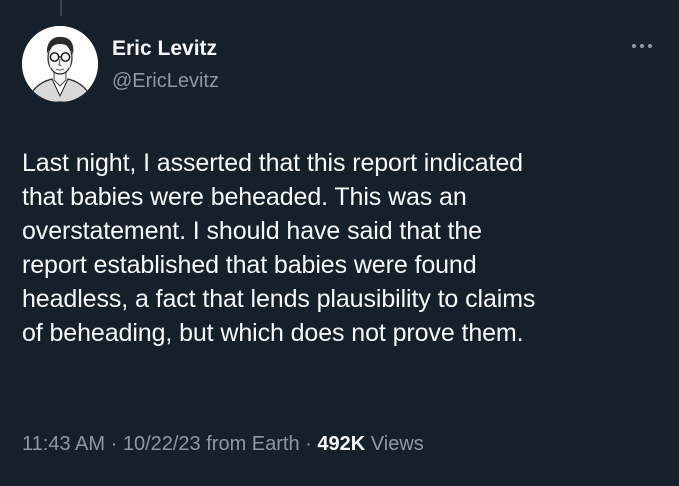 The height and width of the screenshot is (486, 679). What do you see at coordinates (61, 8) in the screenshot?
I see `thread-connector-line` at bounding box center [61, 8].